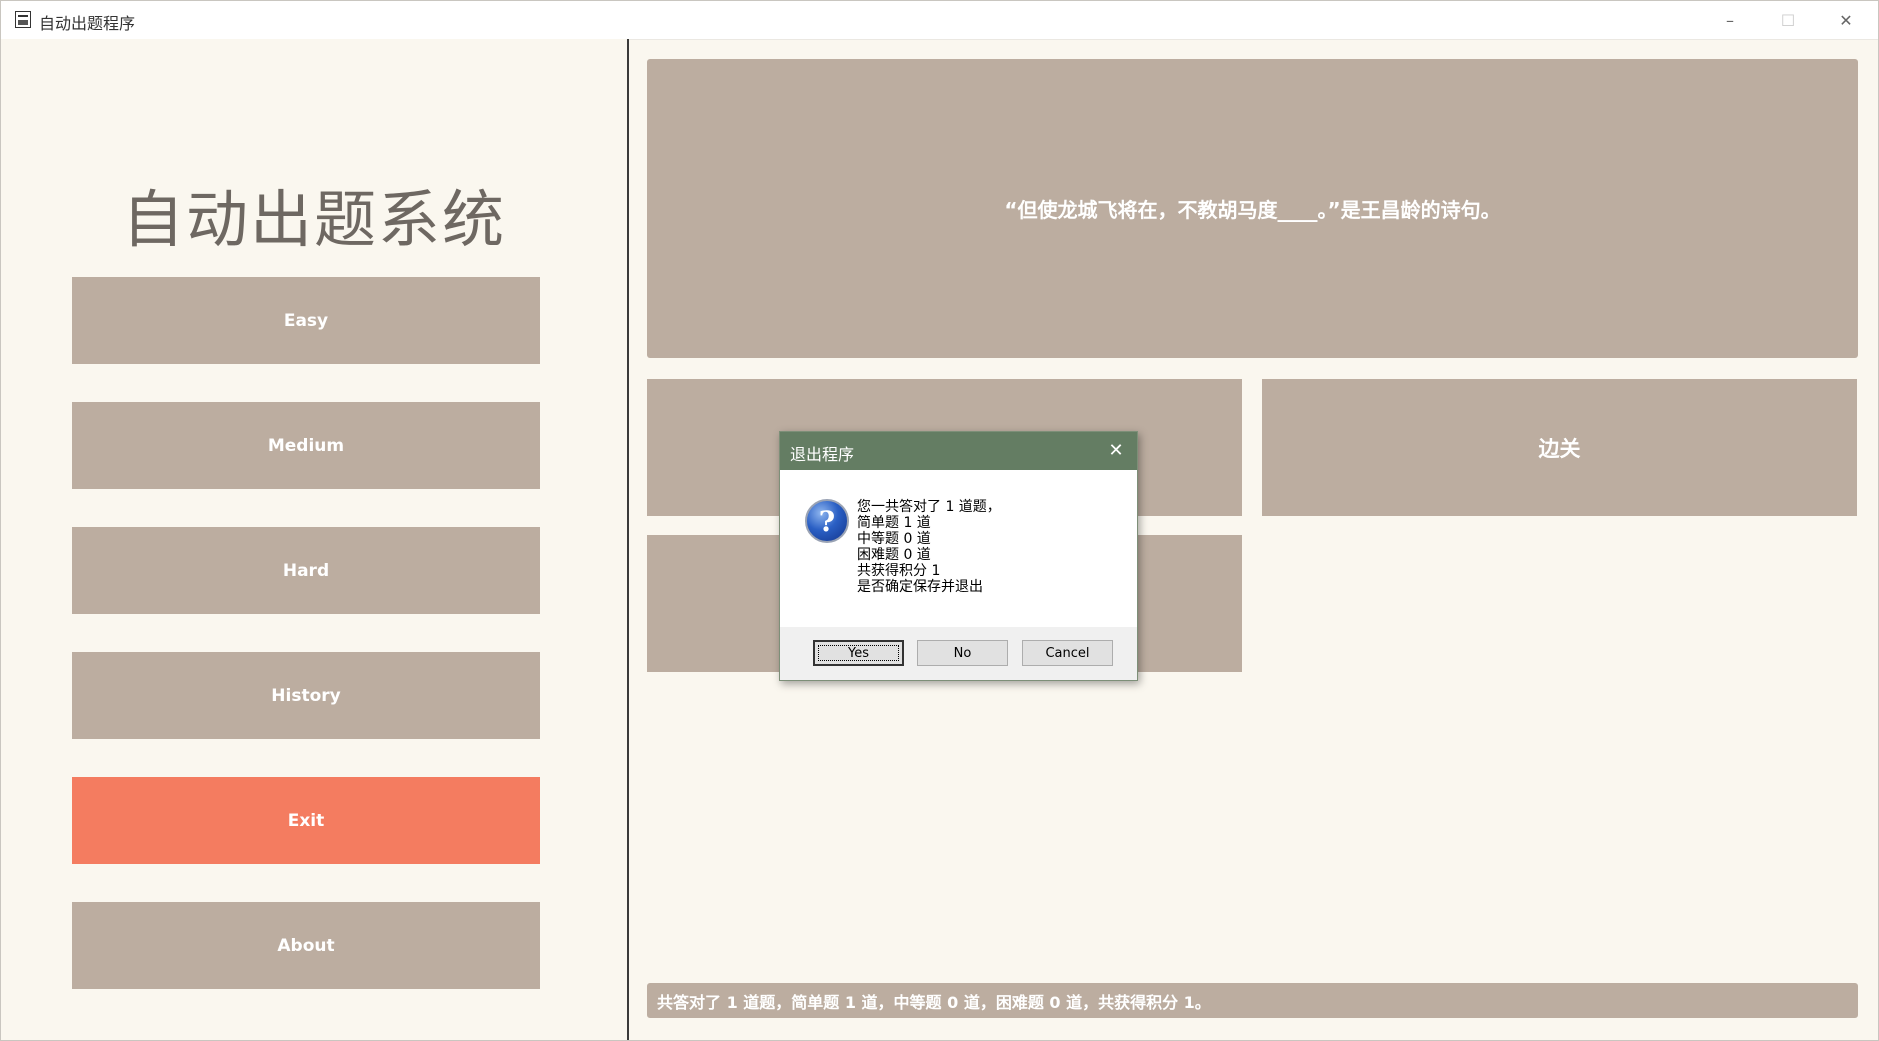 Image resolution: width=1879 pixels, height=1041 pixels. I want to click on exit-button: Exit, so click(306, 820).